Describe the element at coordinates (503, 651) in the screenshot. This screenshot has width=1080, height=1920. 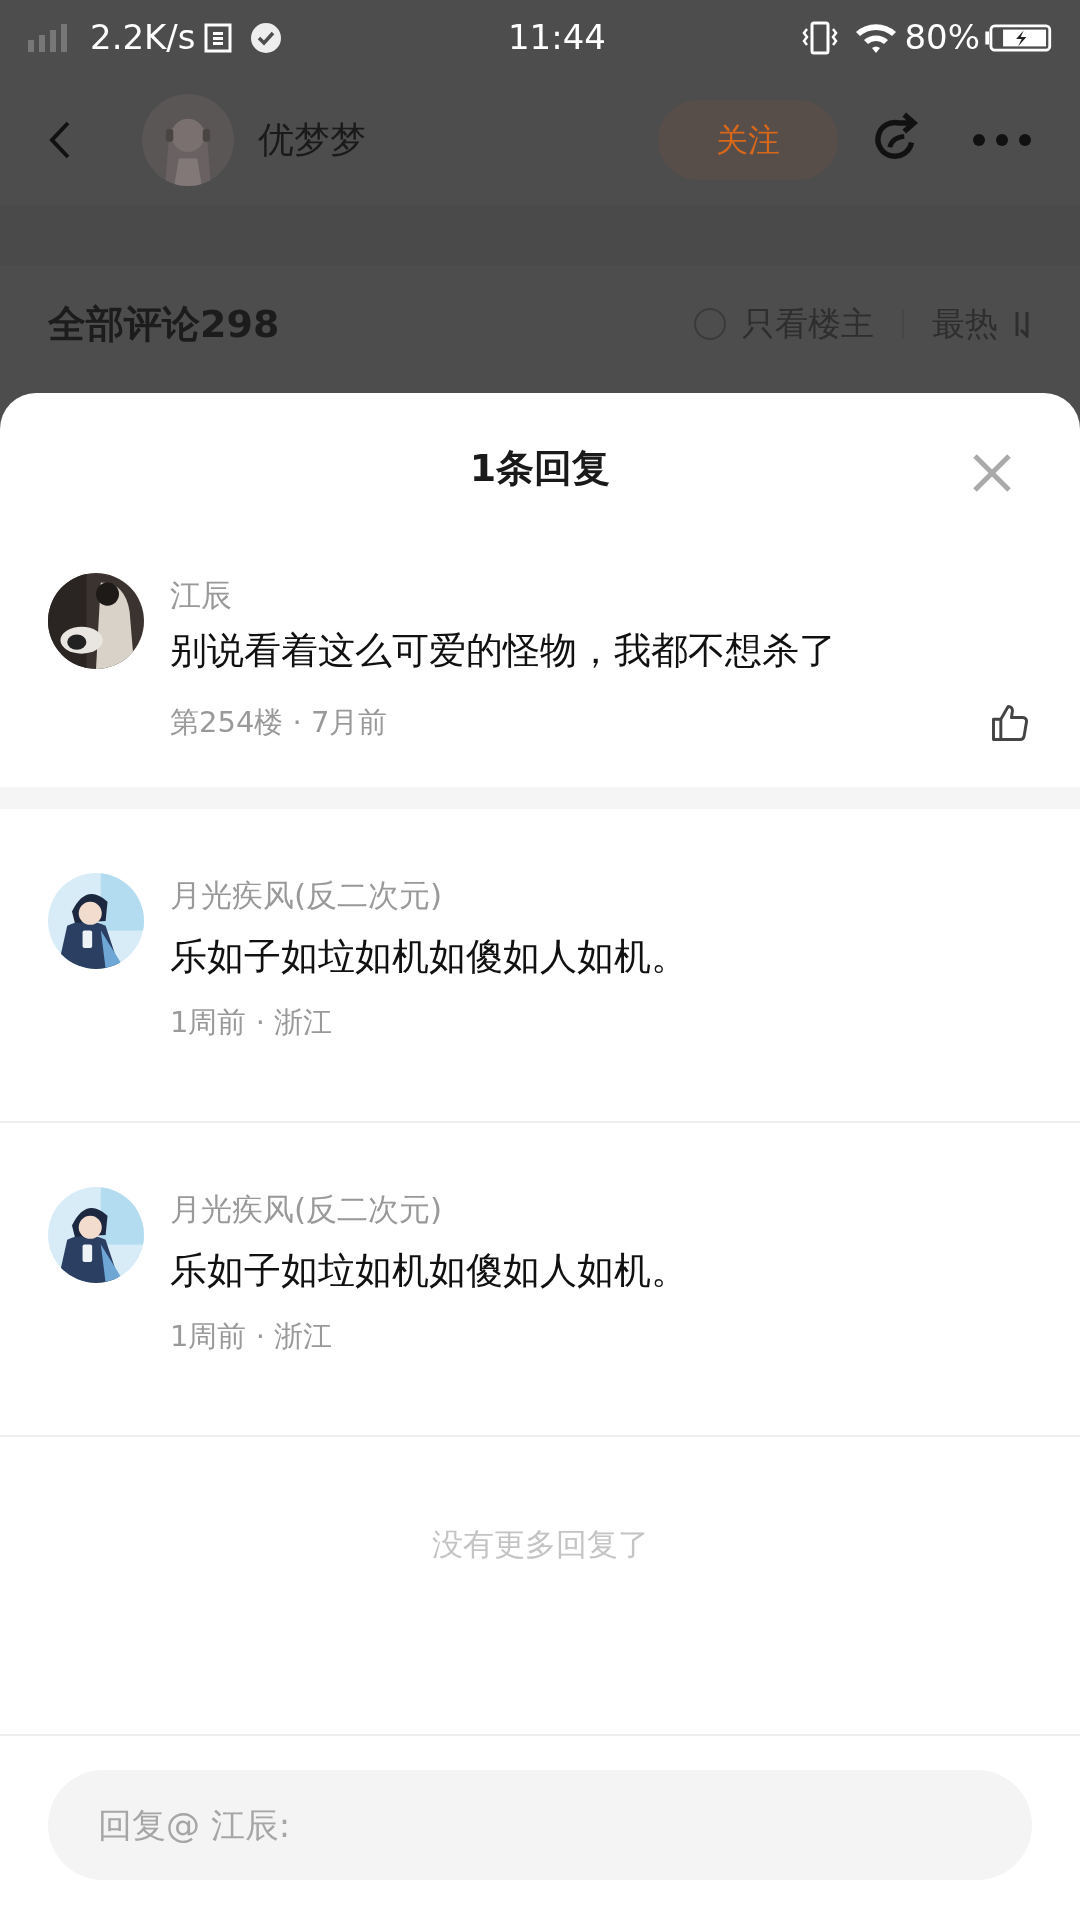
I see `comment-text: 别说看着这么可爱的怪物，我都不想杀了` at that location.